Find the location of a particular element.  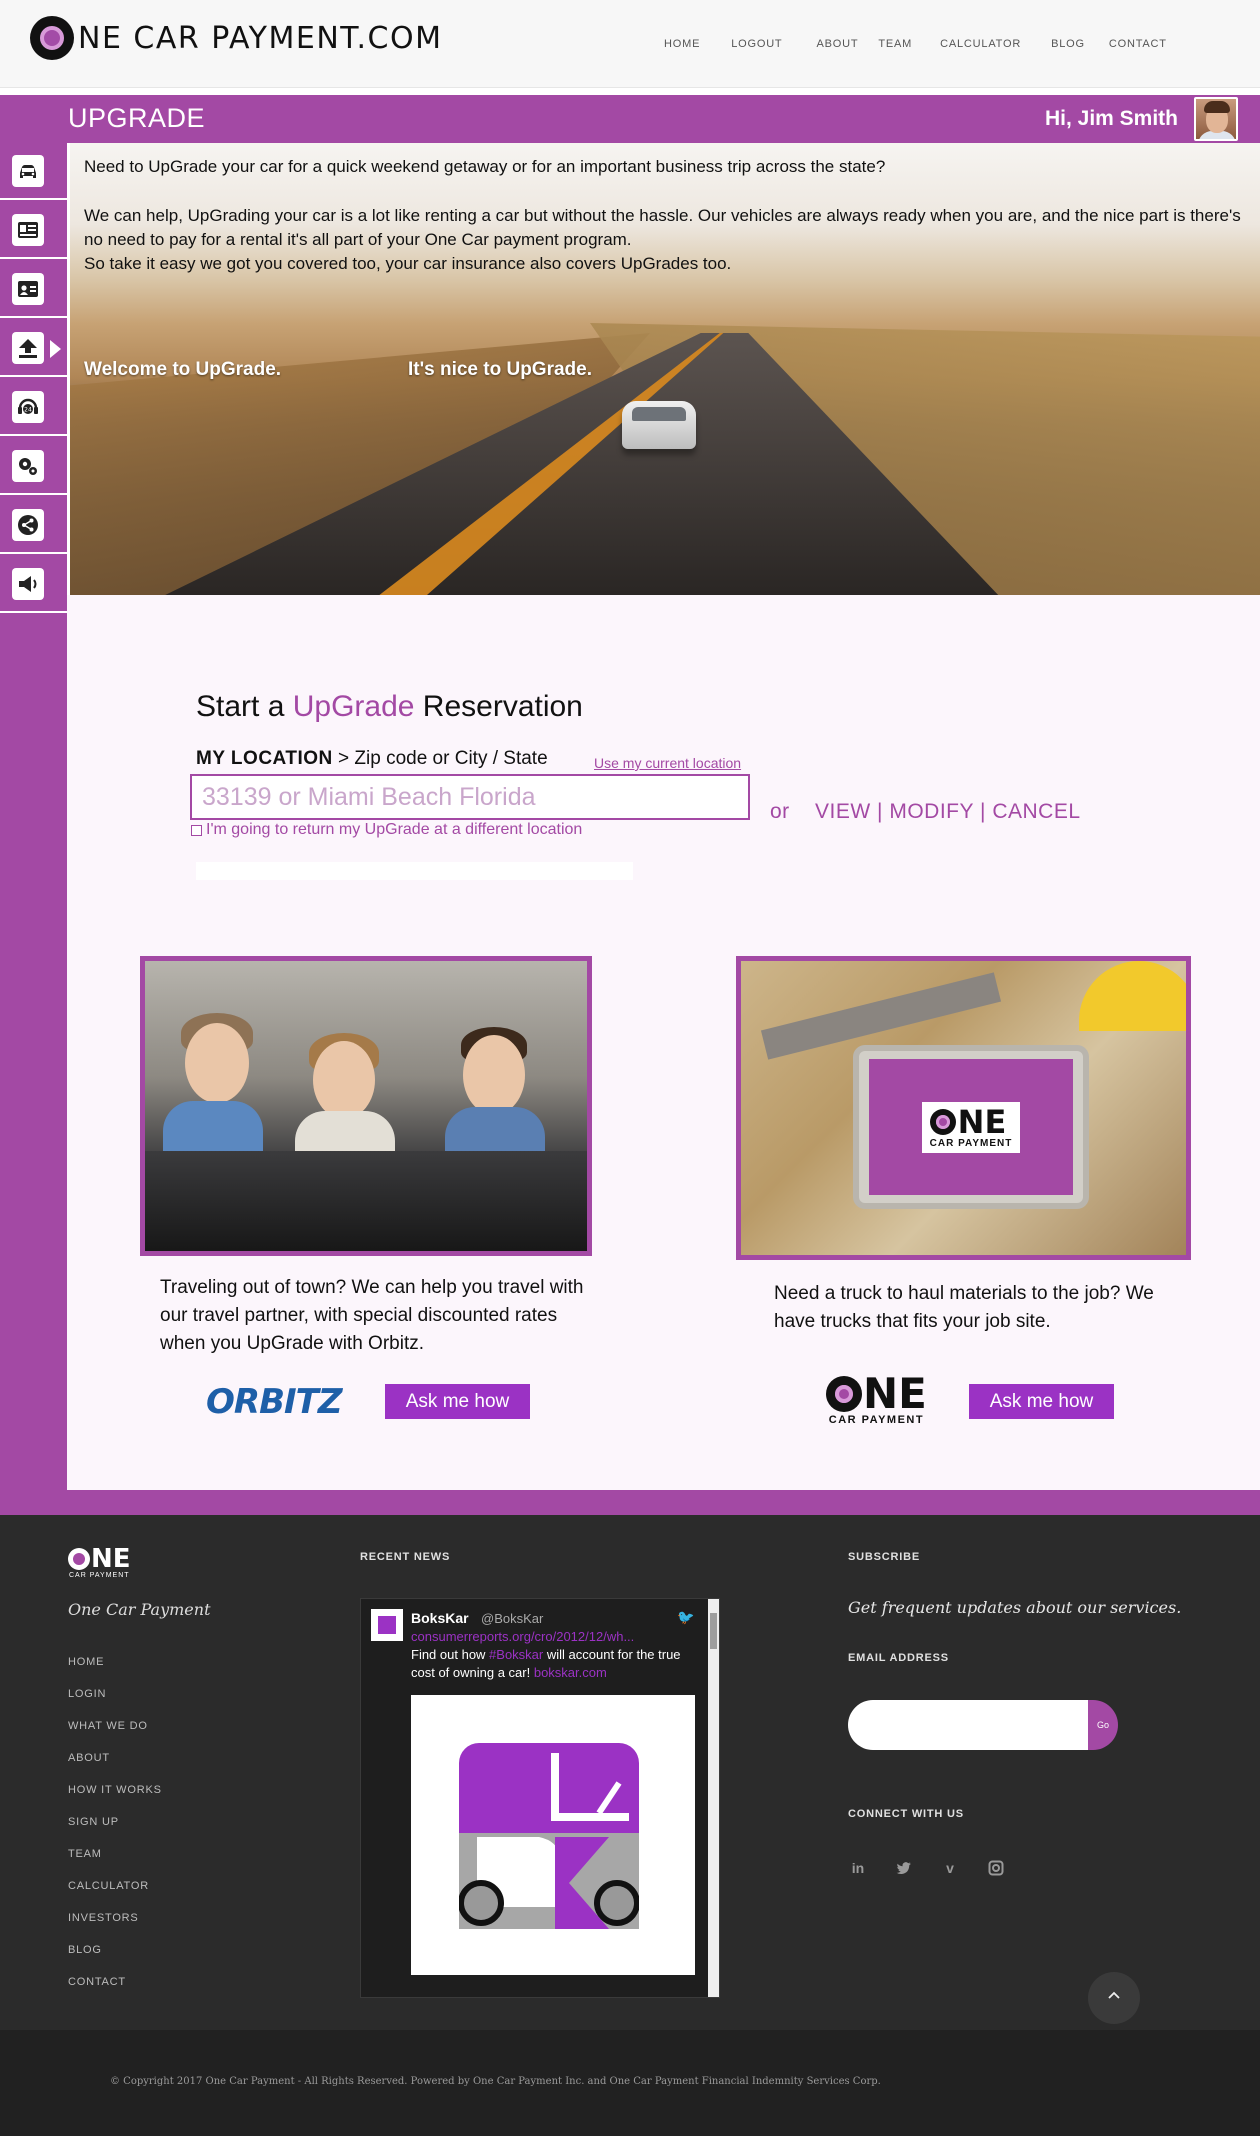

user-greeting: Hi, Jim Smith is located at coordinates (1111, 118).